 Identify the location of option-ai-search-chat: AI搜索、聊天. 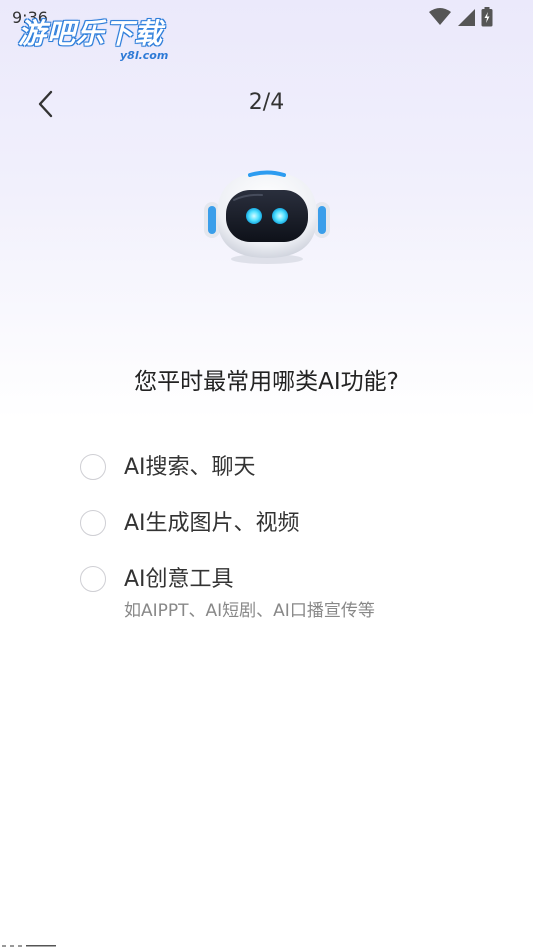
(227, 468).